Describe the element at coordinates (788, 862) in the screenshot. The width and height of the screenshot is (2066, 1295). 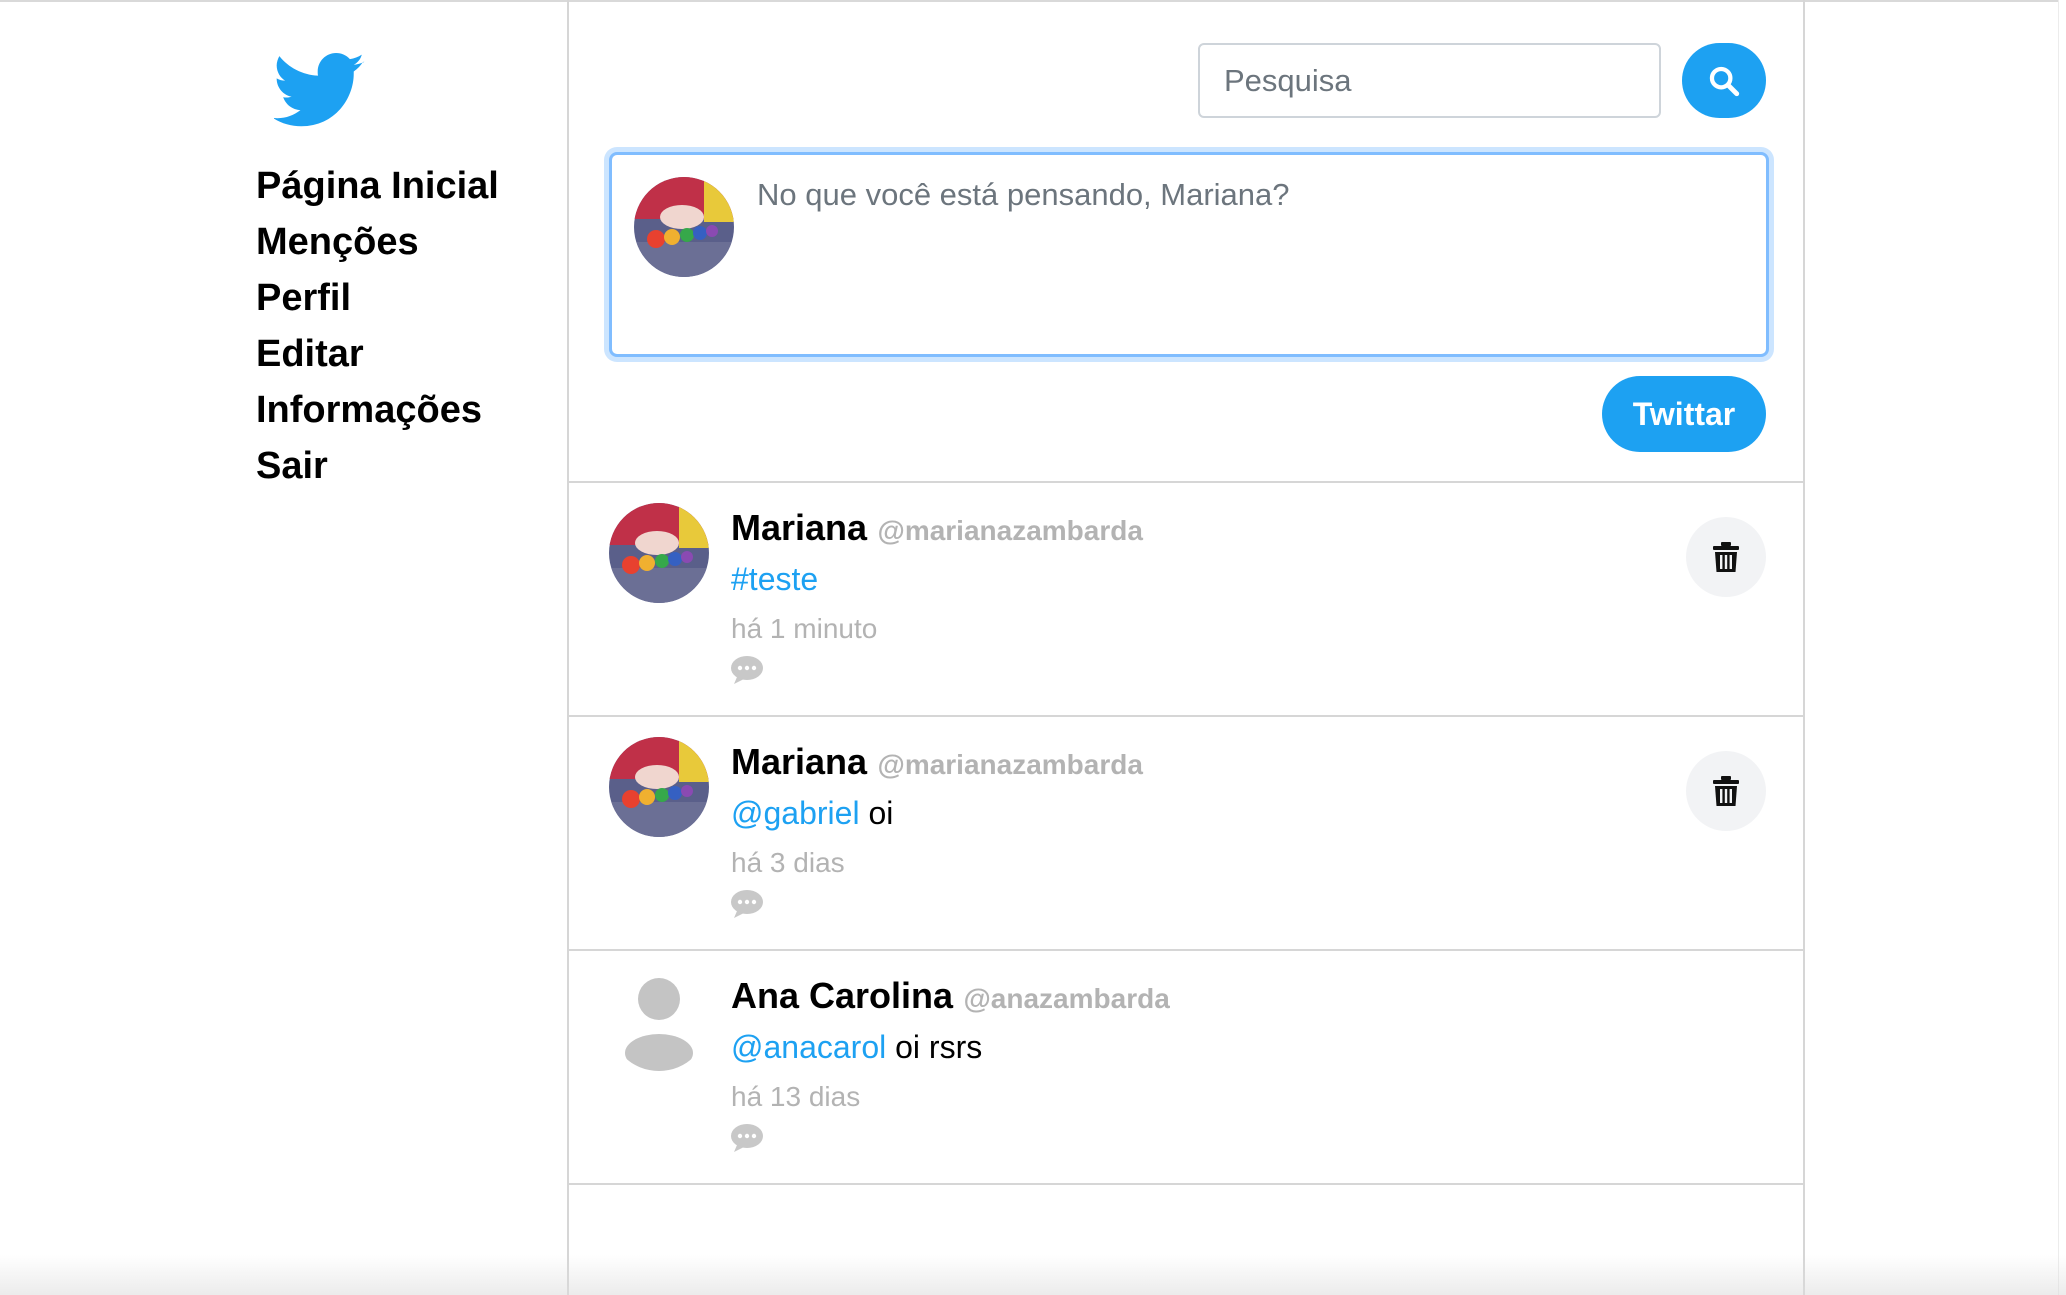
I see `tweet-timestamp: há 3 dias` at that location.